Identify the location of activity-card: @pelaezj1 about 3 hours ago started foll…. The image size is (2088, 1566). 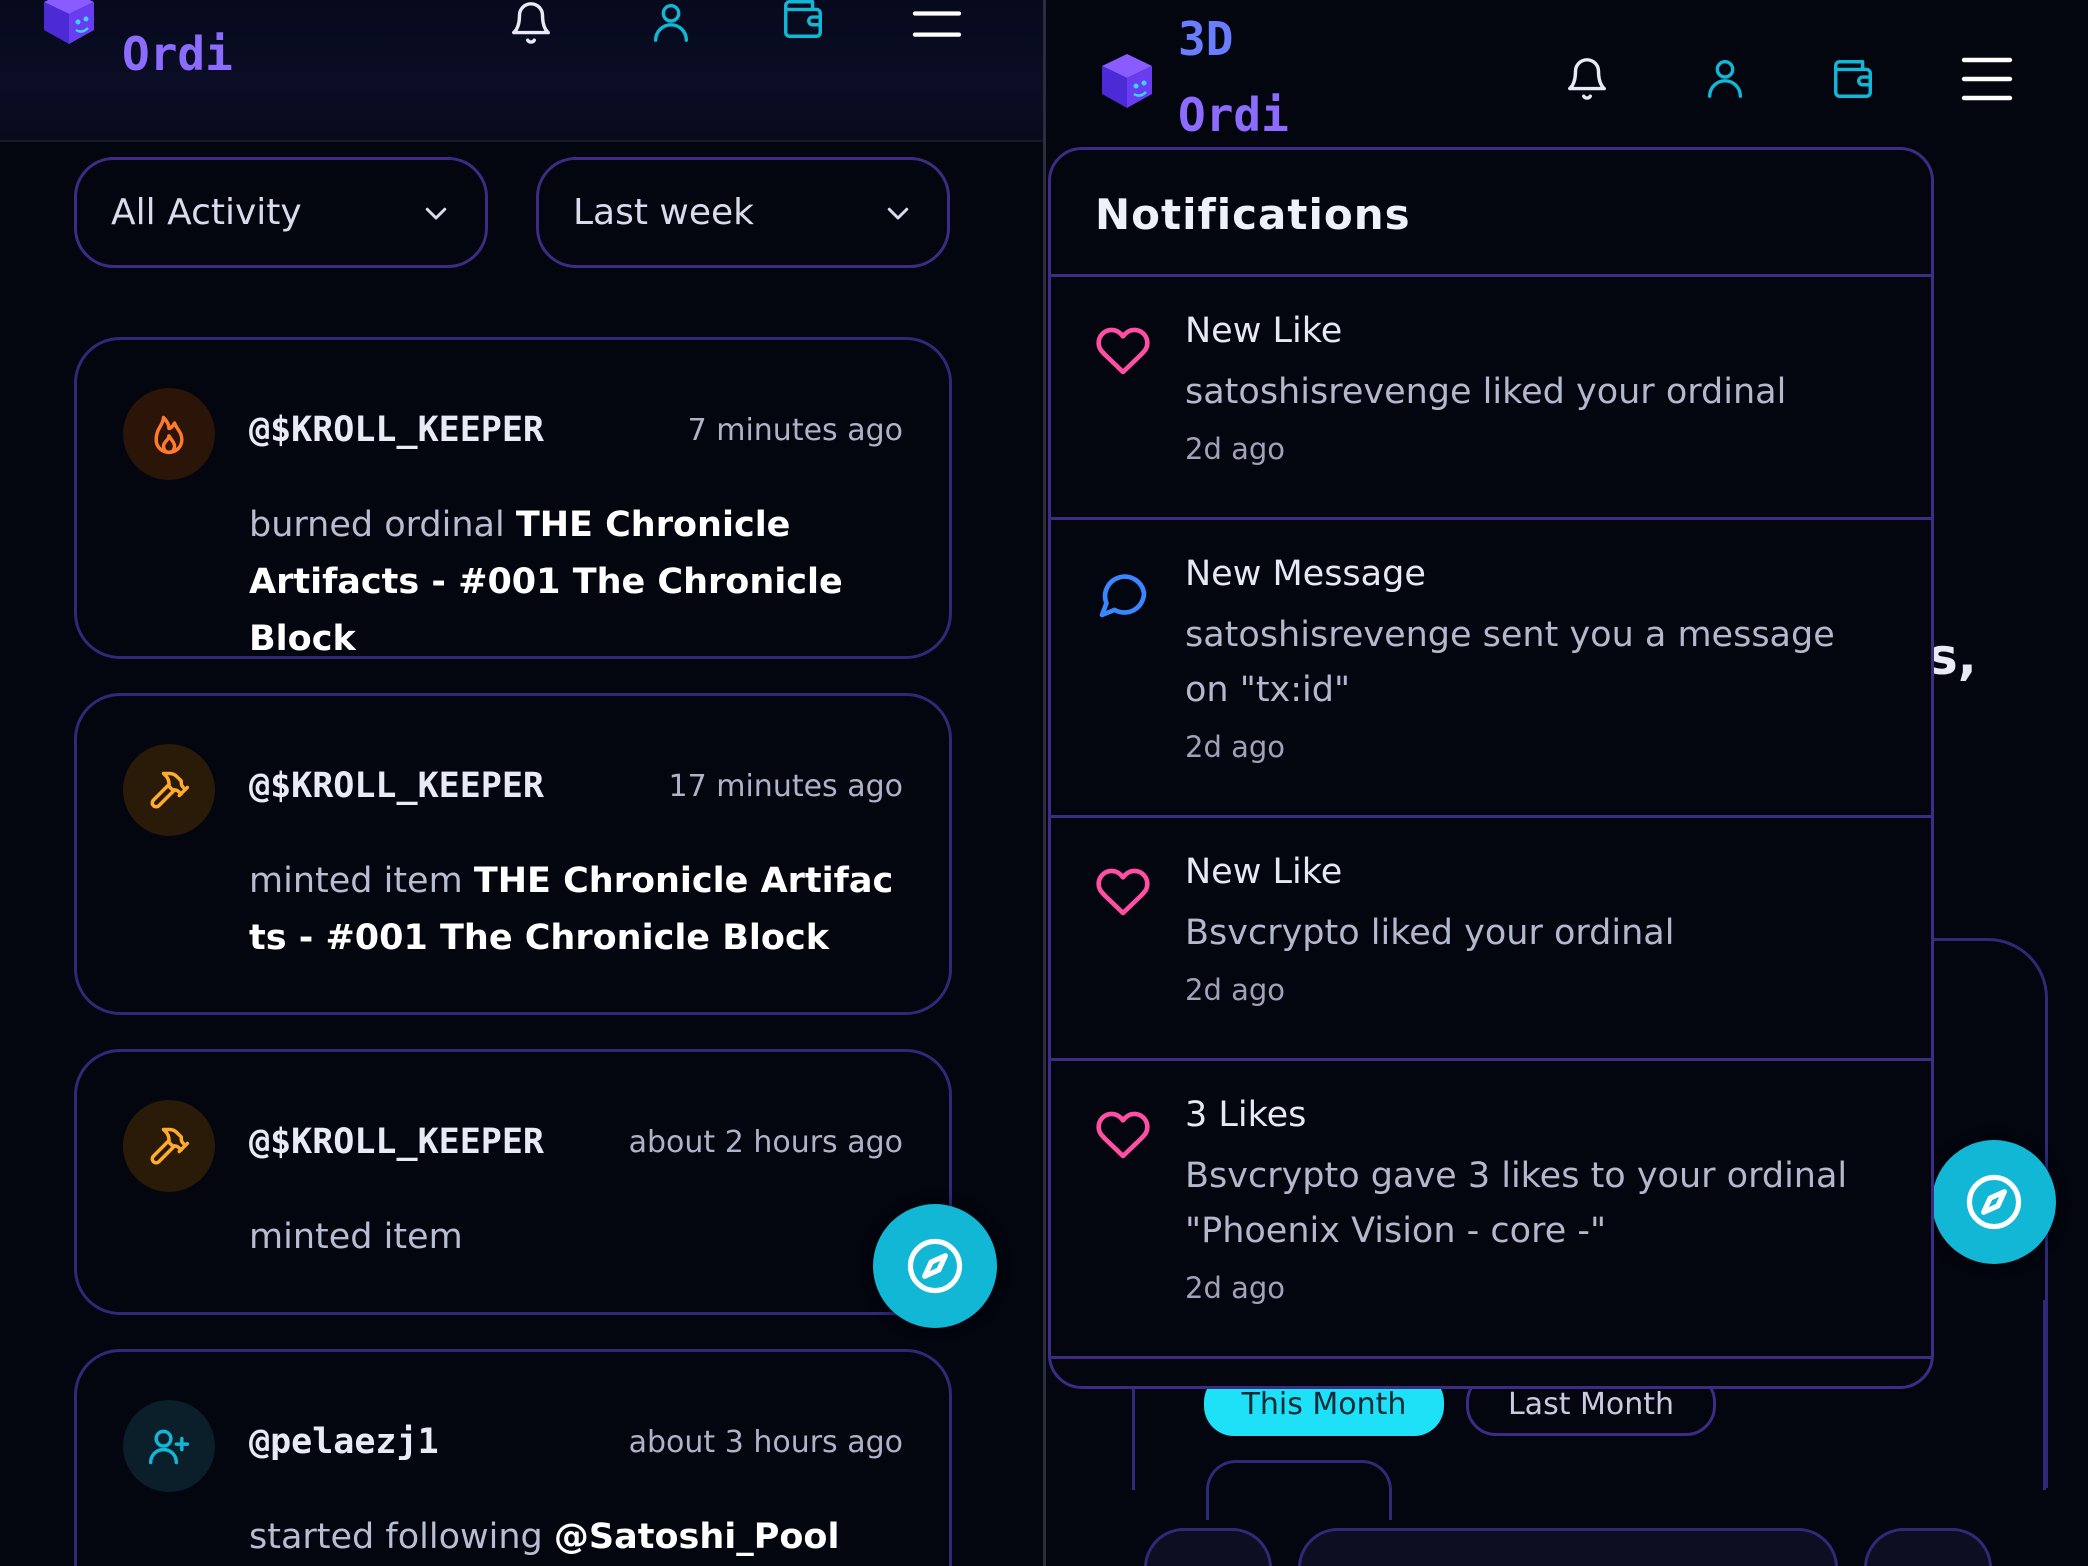
(513, 1457).